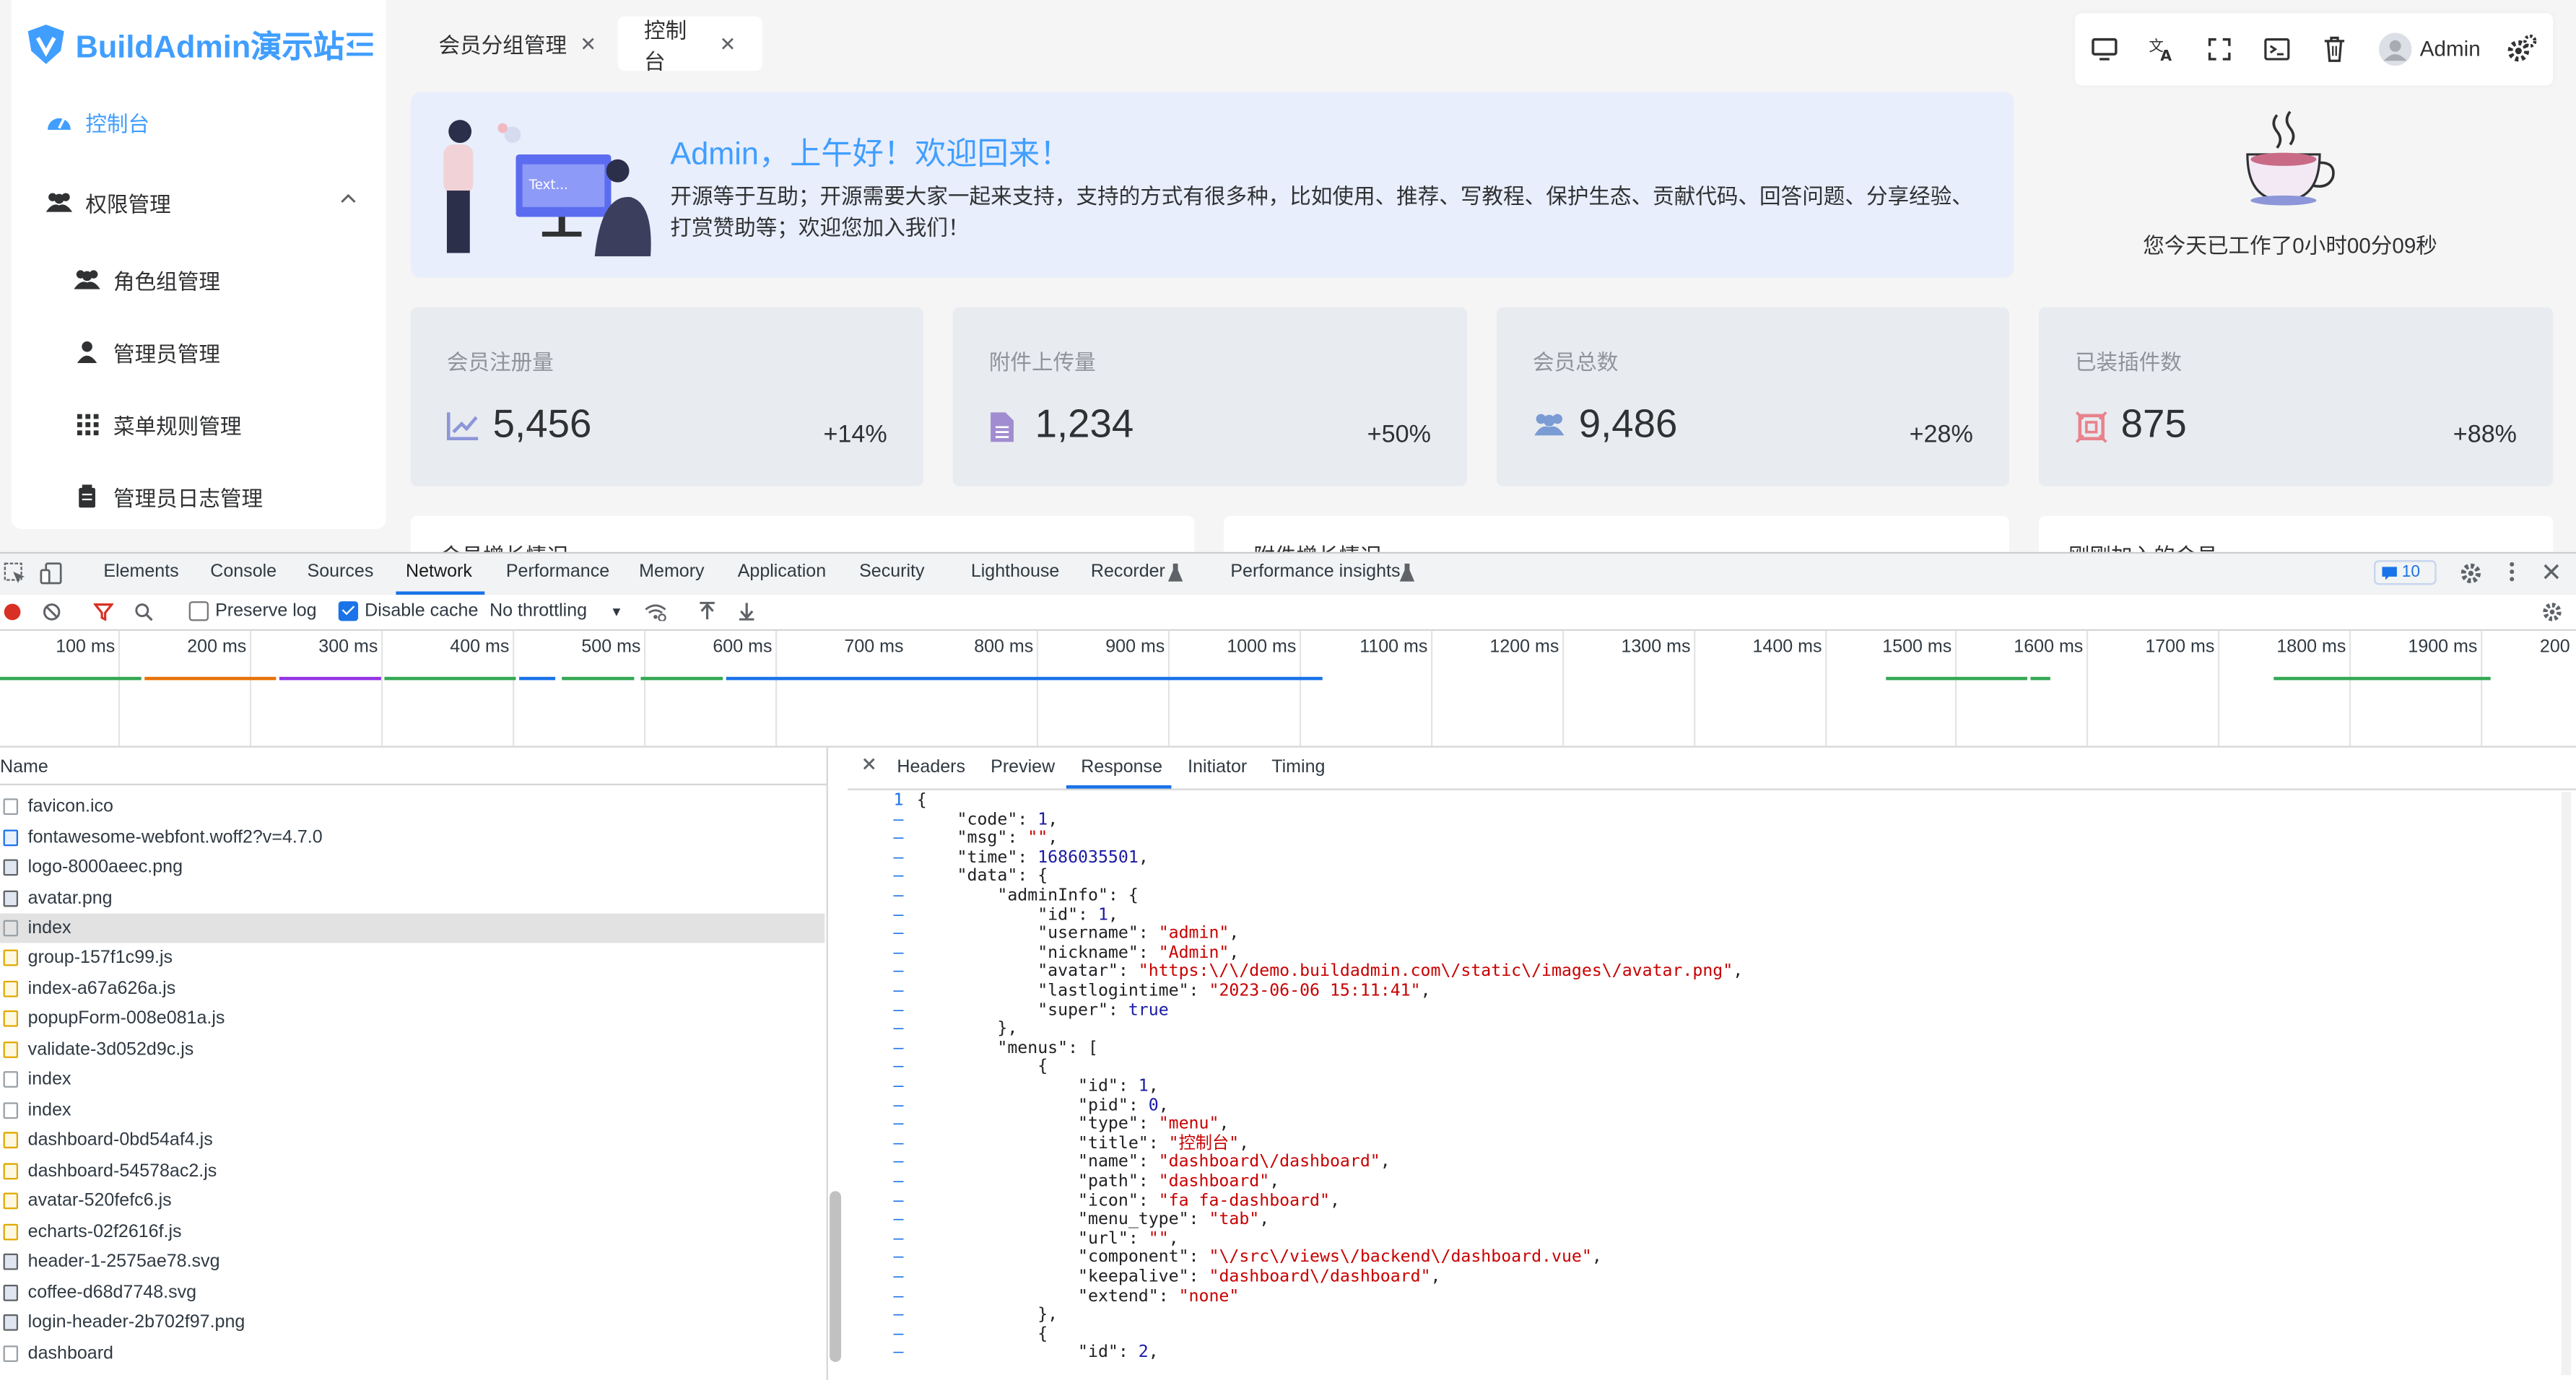 The width and height of the screenshot is (2576, 1380). Describe the element at coordinates (412, 1353) in the screenshot. I see `request-row: dashboard` at that location.